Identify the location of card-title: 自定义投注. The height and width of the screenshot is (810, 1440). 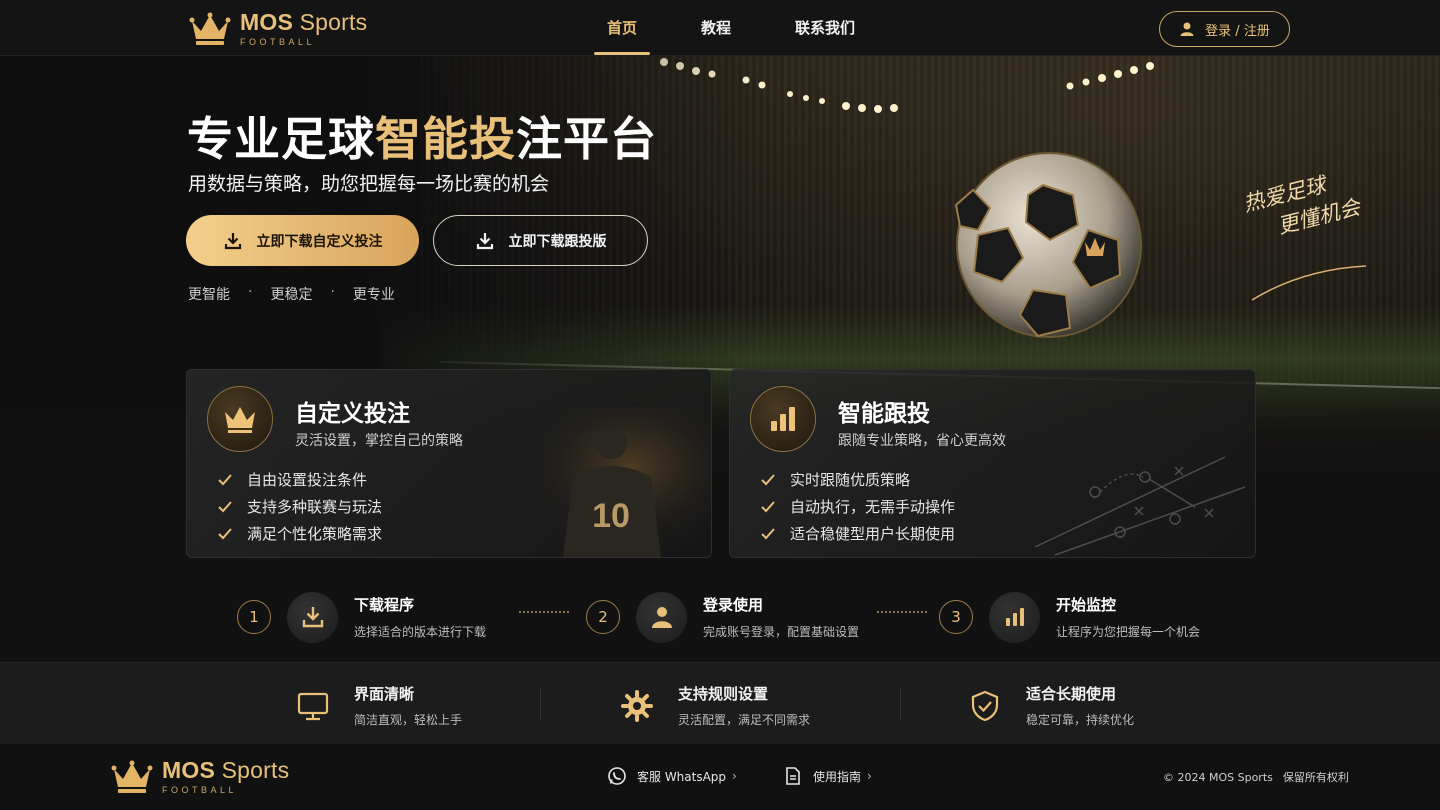
(352, 414).